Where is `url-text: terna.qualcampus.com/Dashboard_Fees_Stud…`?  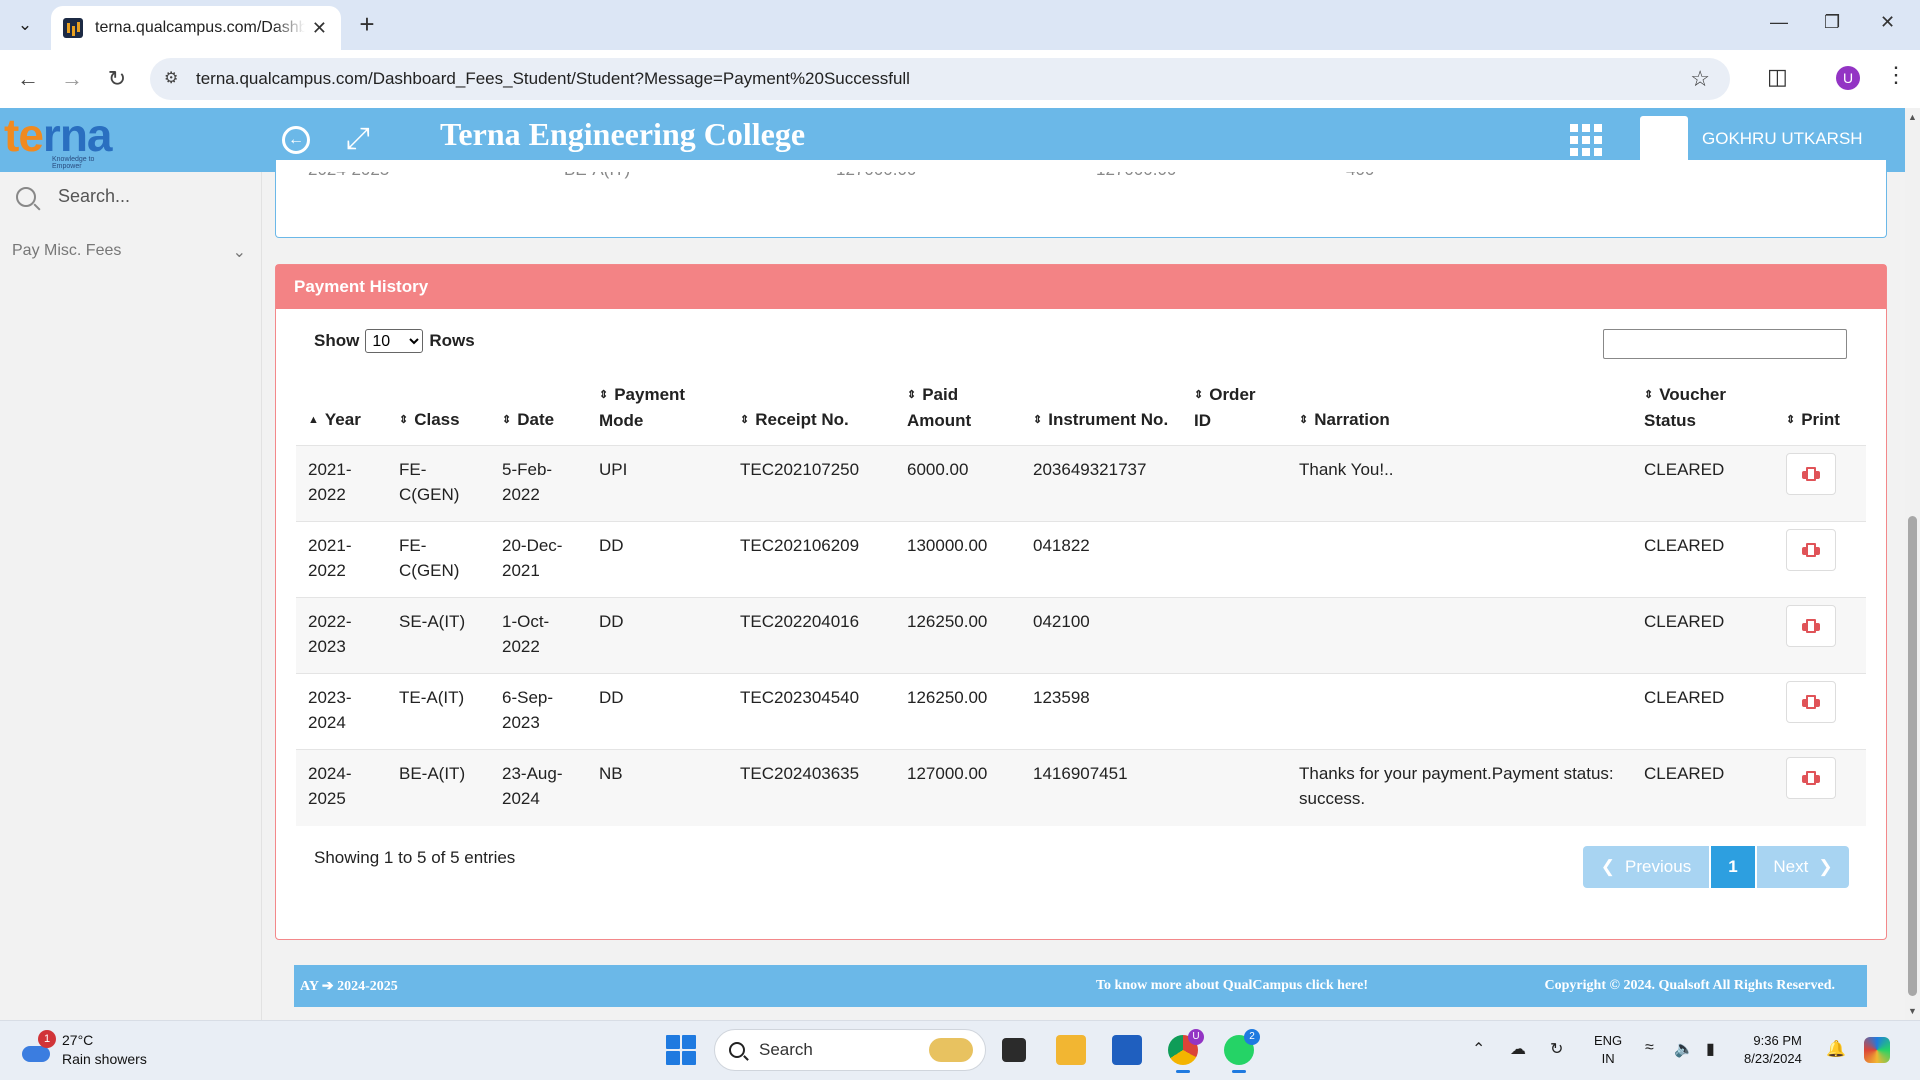 url-text: terna.qualcampus.com/Dashboard_Fees_Stud… is located at coordinates (553, 79).